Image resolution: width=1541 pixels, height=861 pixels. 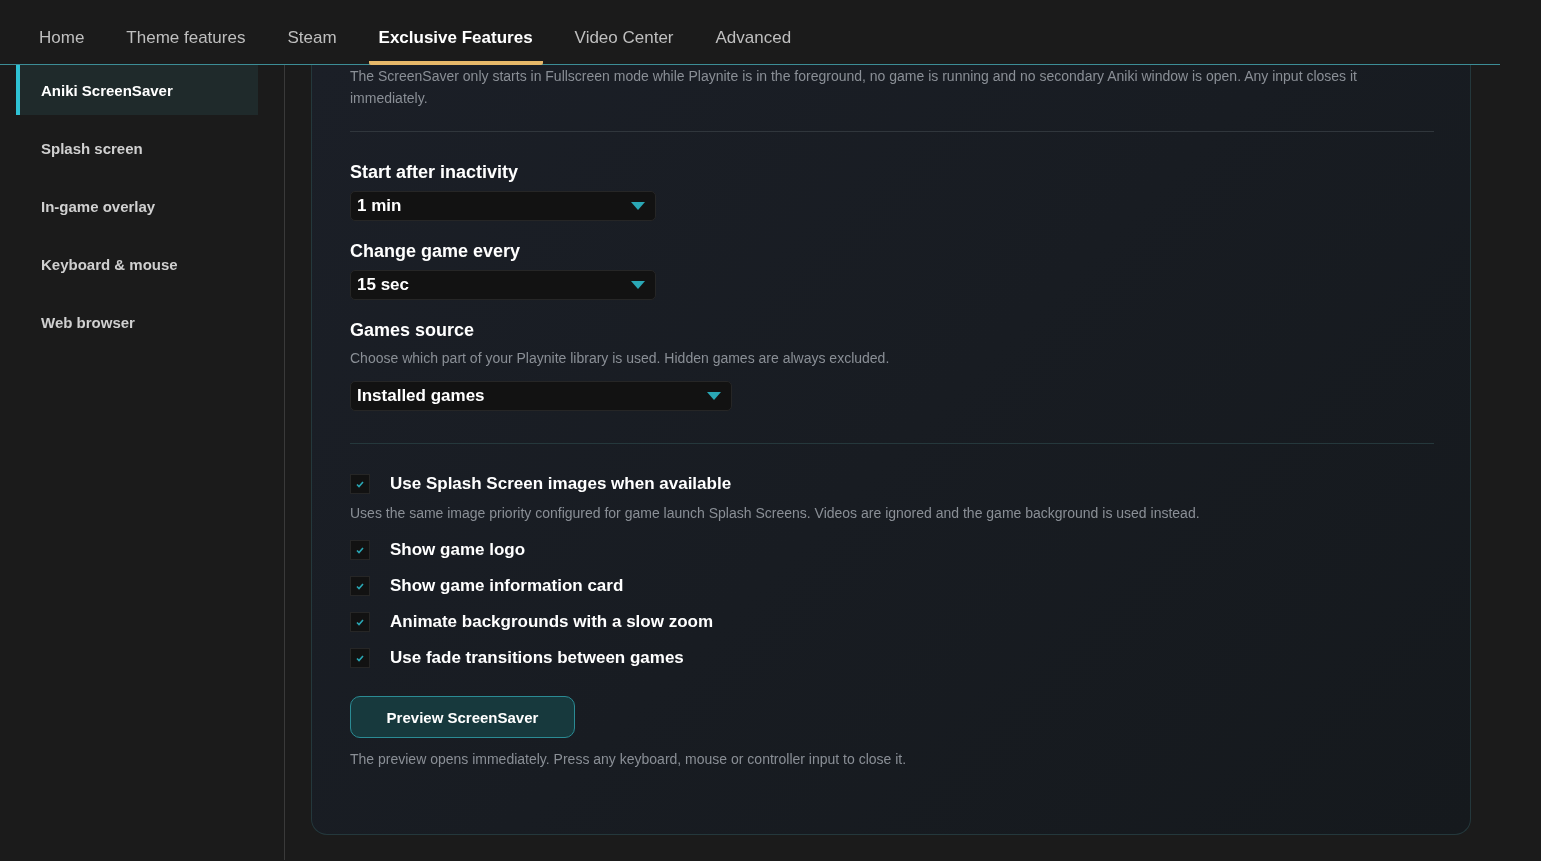 I want to click on description-text: Uses the same image priority configured for game launch Splash Screens. Videos are ignored and the game background is used instead., so click(x=775, y=513).